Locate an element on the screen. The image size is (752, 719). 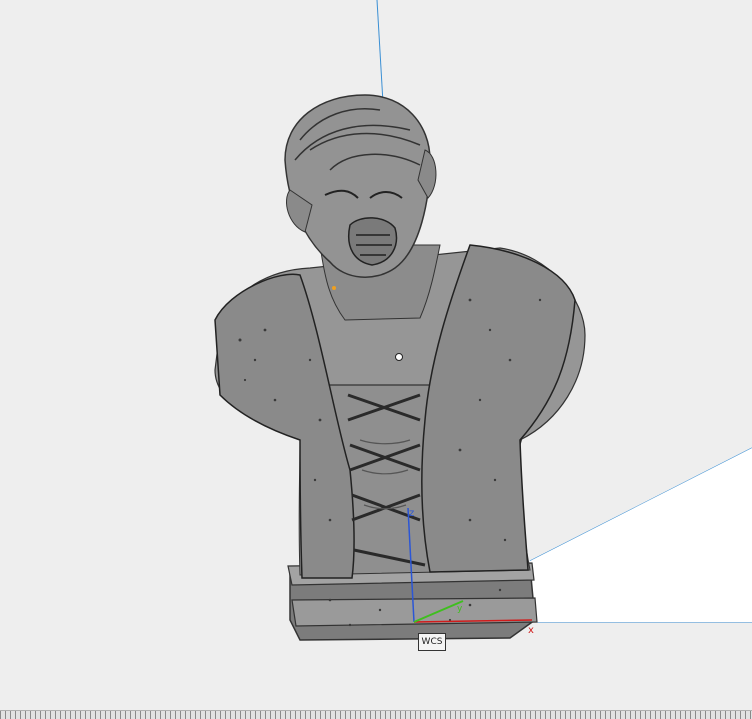
selected-point-marker is located at coordinates (399, 357).